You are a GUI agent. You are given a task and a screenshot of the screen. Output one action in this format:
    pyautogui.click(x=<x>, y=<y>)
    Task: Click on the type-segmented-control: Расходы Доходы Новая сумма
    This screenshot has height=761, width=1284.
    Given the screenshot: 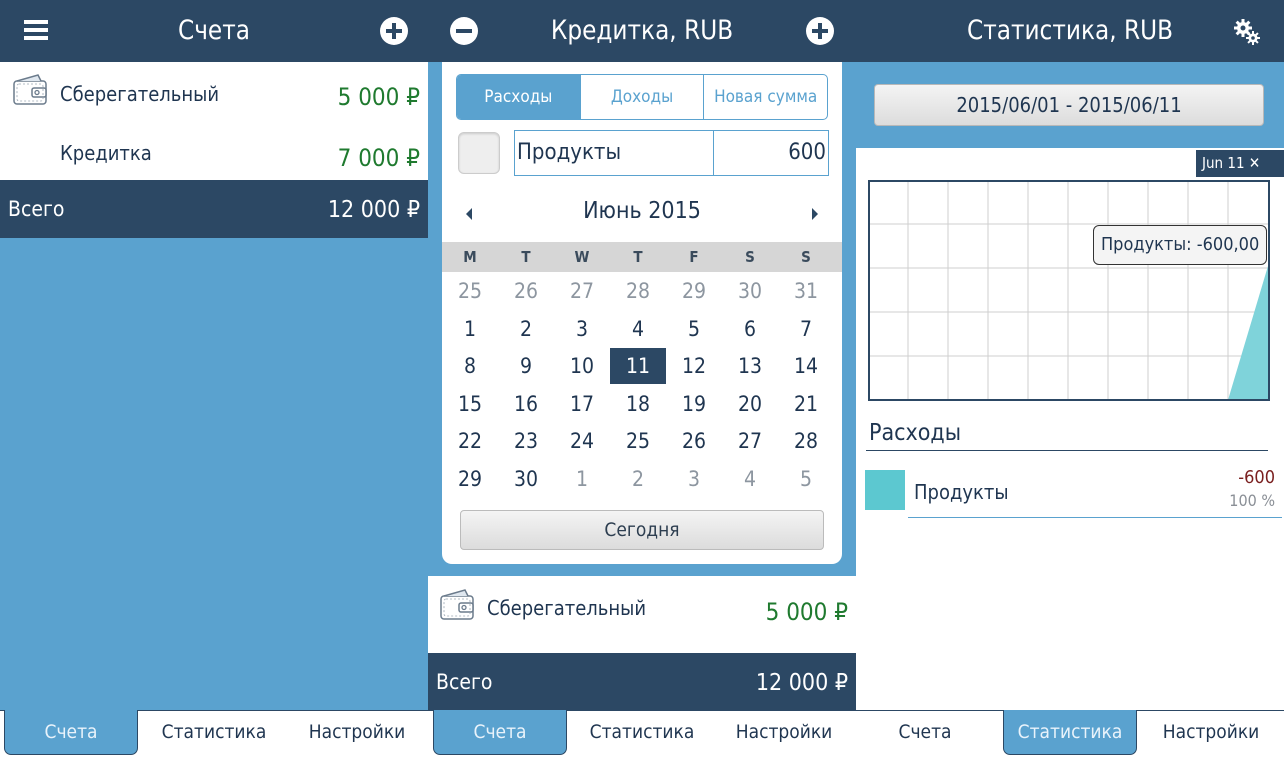 What is the action you would take?
    pyautogui.click(x=642, y=97)
    